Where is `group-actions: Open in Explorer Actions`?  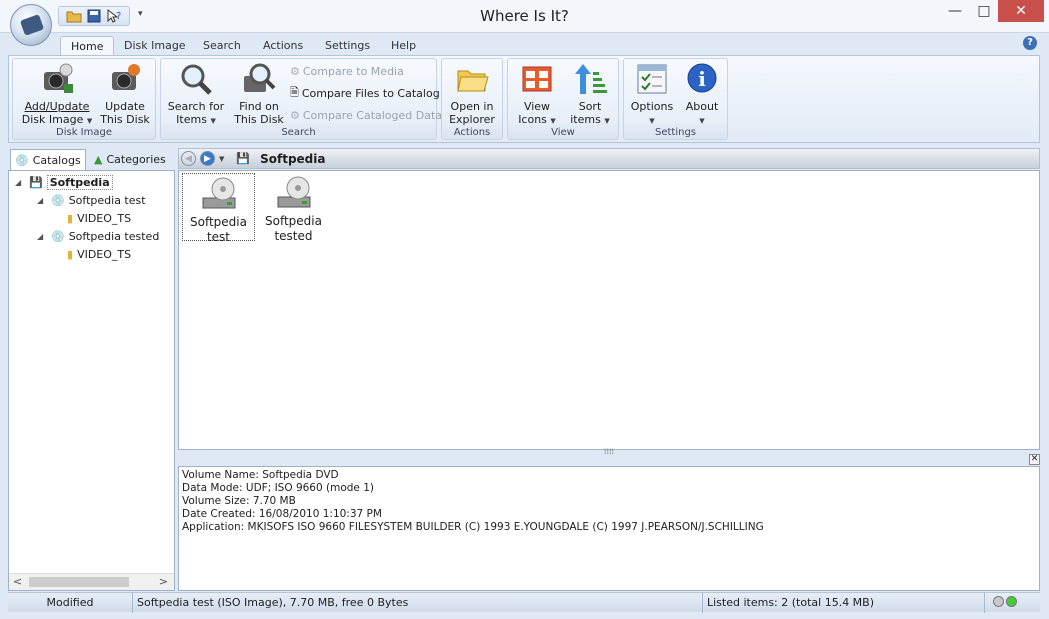 group-actions: Open in Explorer Actions is located at coordinates (472, 99).